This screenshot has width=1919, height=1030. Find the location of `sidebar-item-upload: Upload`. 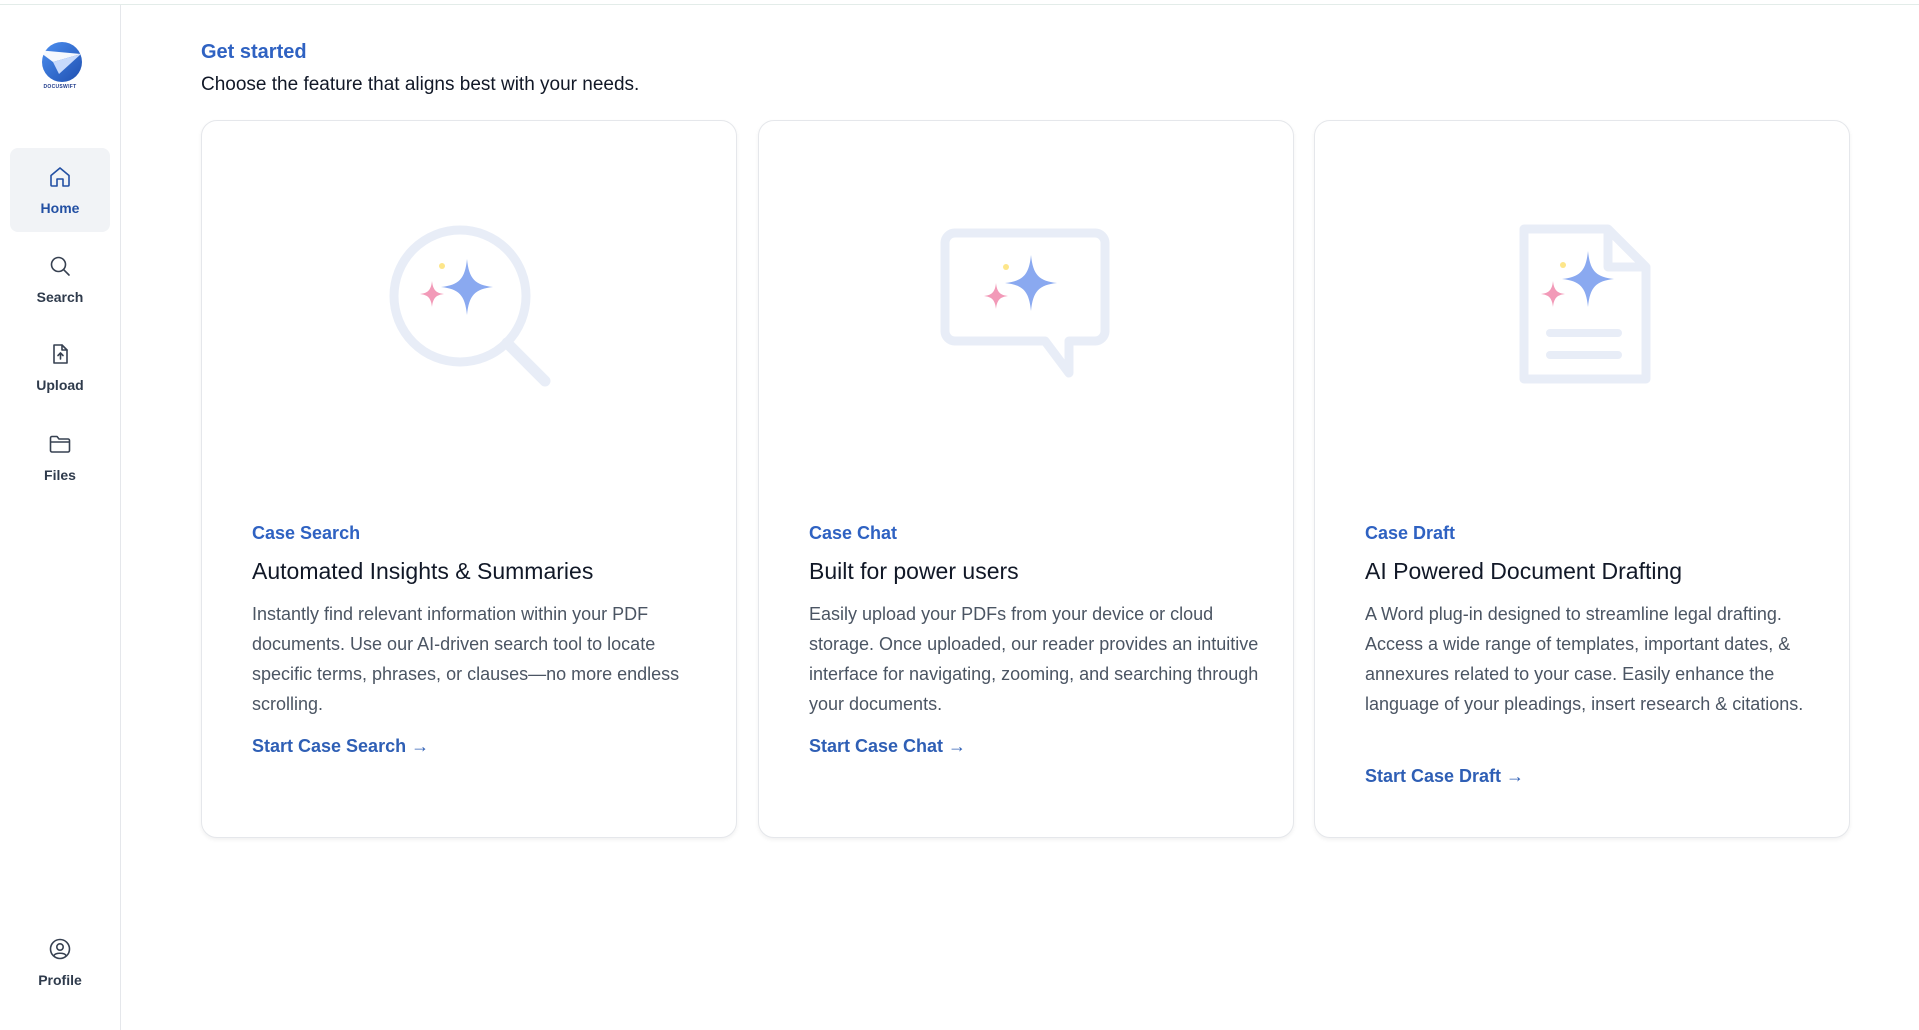

sidebar-item-upload: Upload is located at coordinates (60, 367).